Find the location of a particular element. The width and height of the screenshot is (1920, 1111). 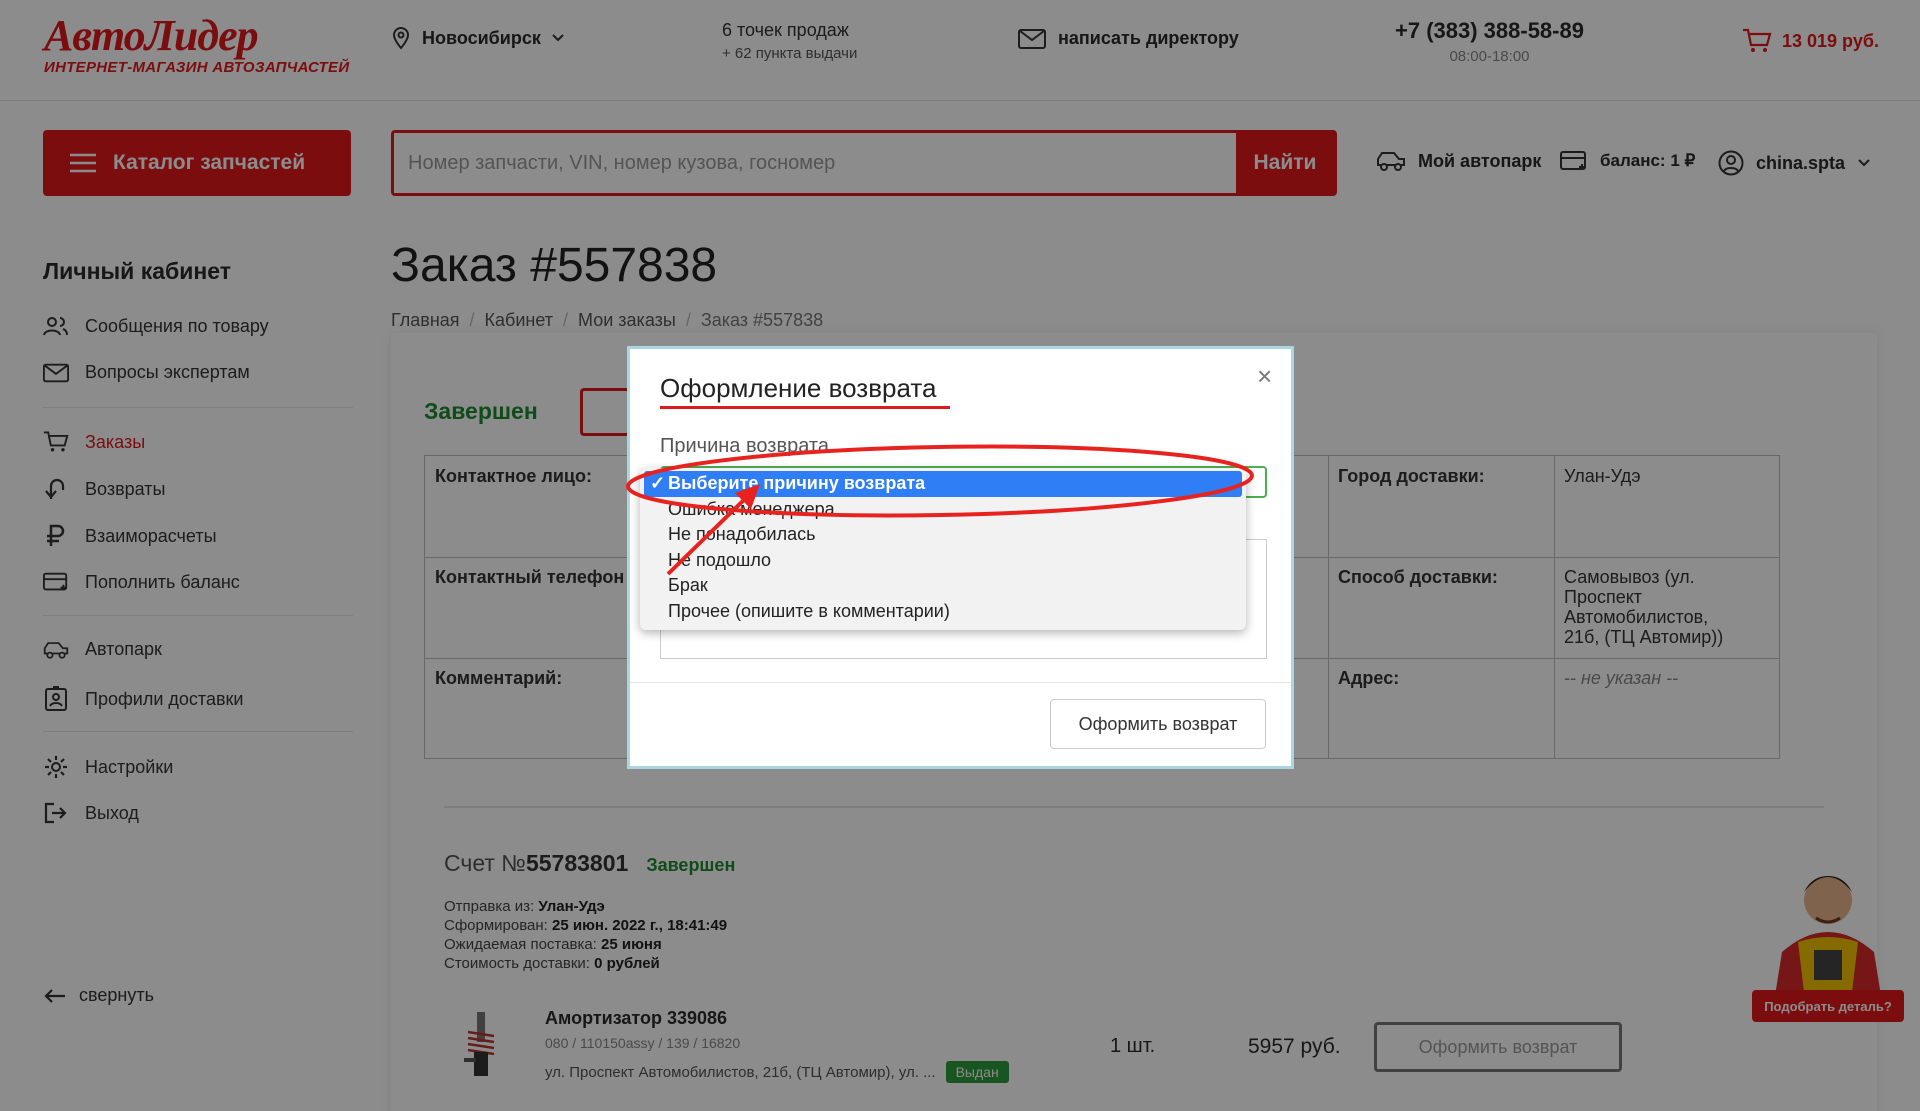

reason-option-not-fit: Не подошло is located at coordinates (943, 561).